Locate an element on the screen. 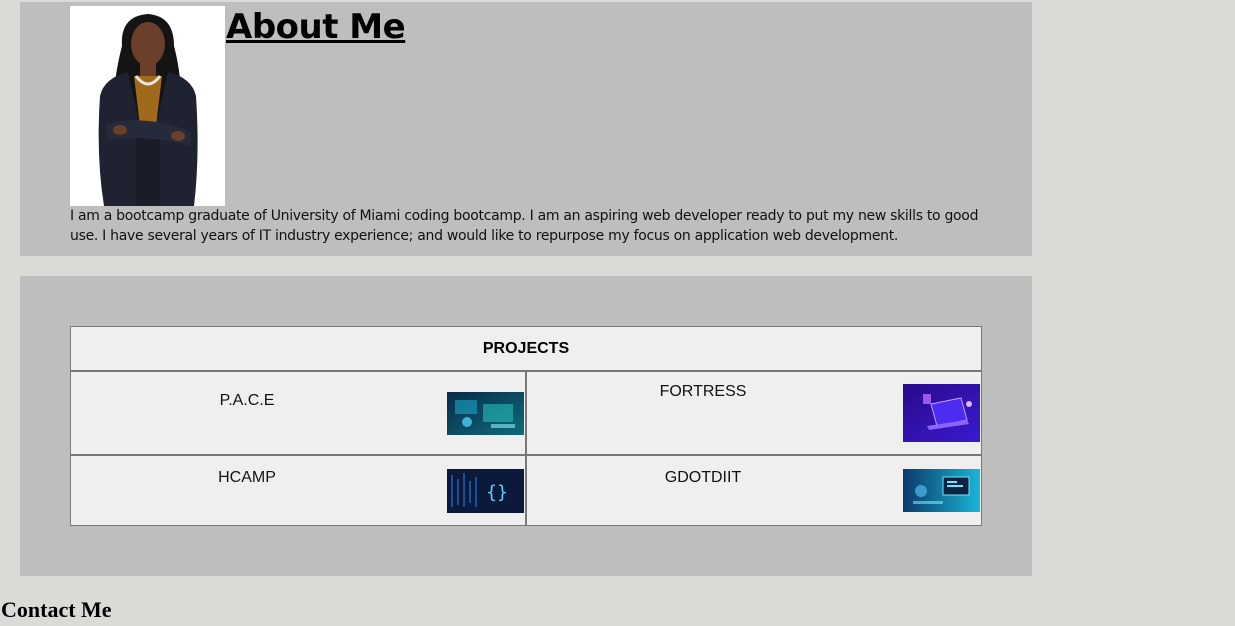  profile-photo is located at coordinates (147, 106).